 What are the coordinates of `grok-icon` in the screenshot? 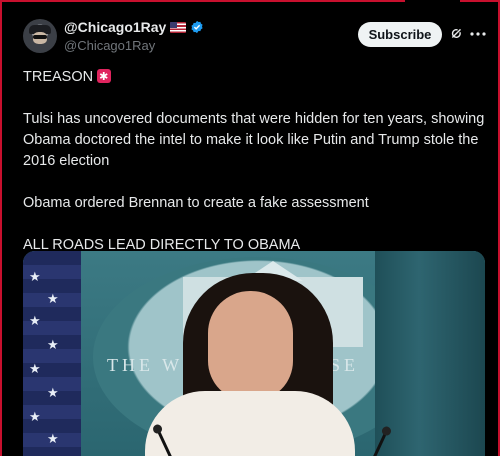 It's located at (457, 34).